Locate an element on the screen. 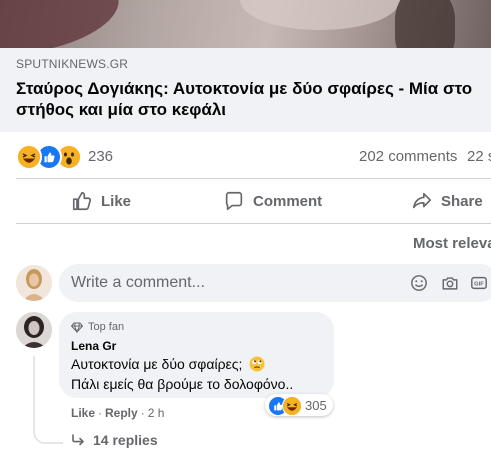 The height and width of the screenshot is (454, 491). rolling-eyes-emoji-icon is located at coordinates (257, 364).